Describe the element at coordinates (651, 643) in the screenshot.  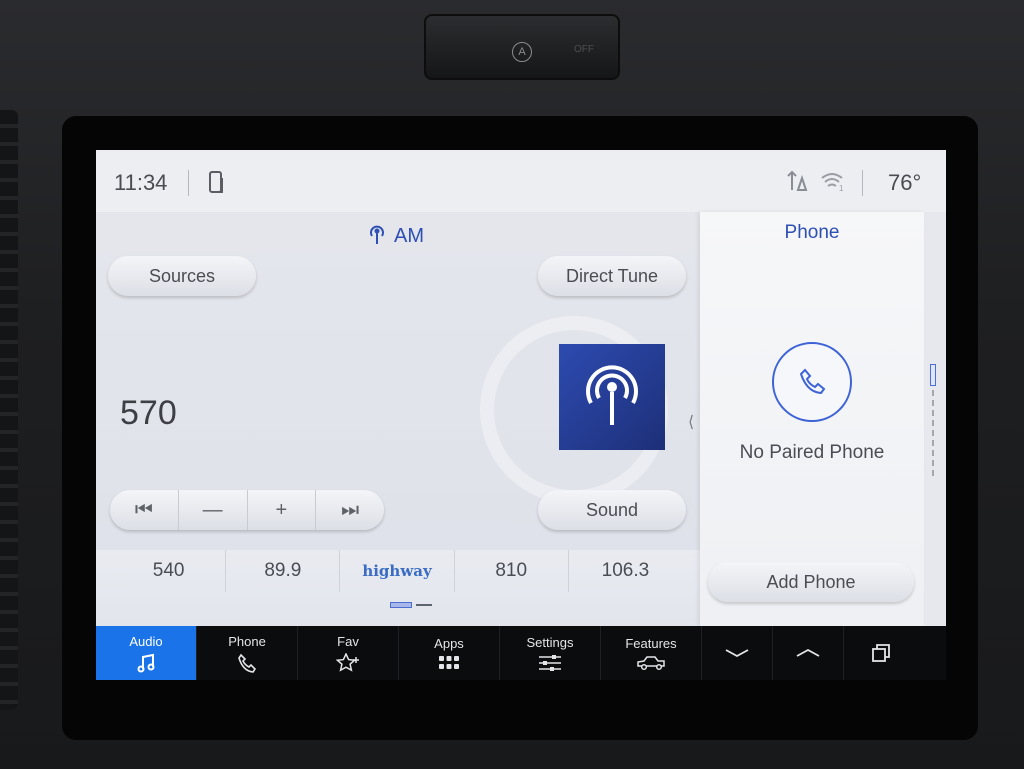
I see `nav-features-label: Features` at that location.